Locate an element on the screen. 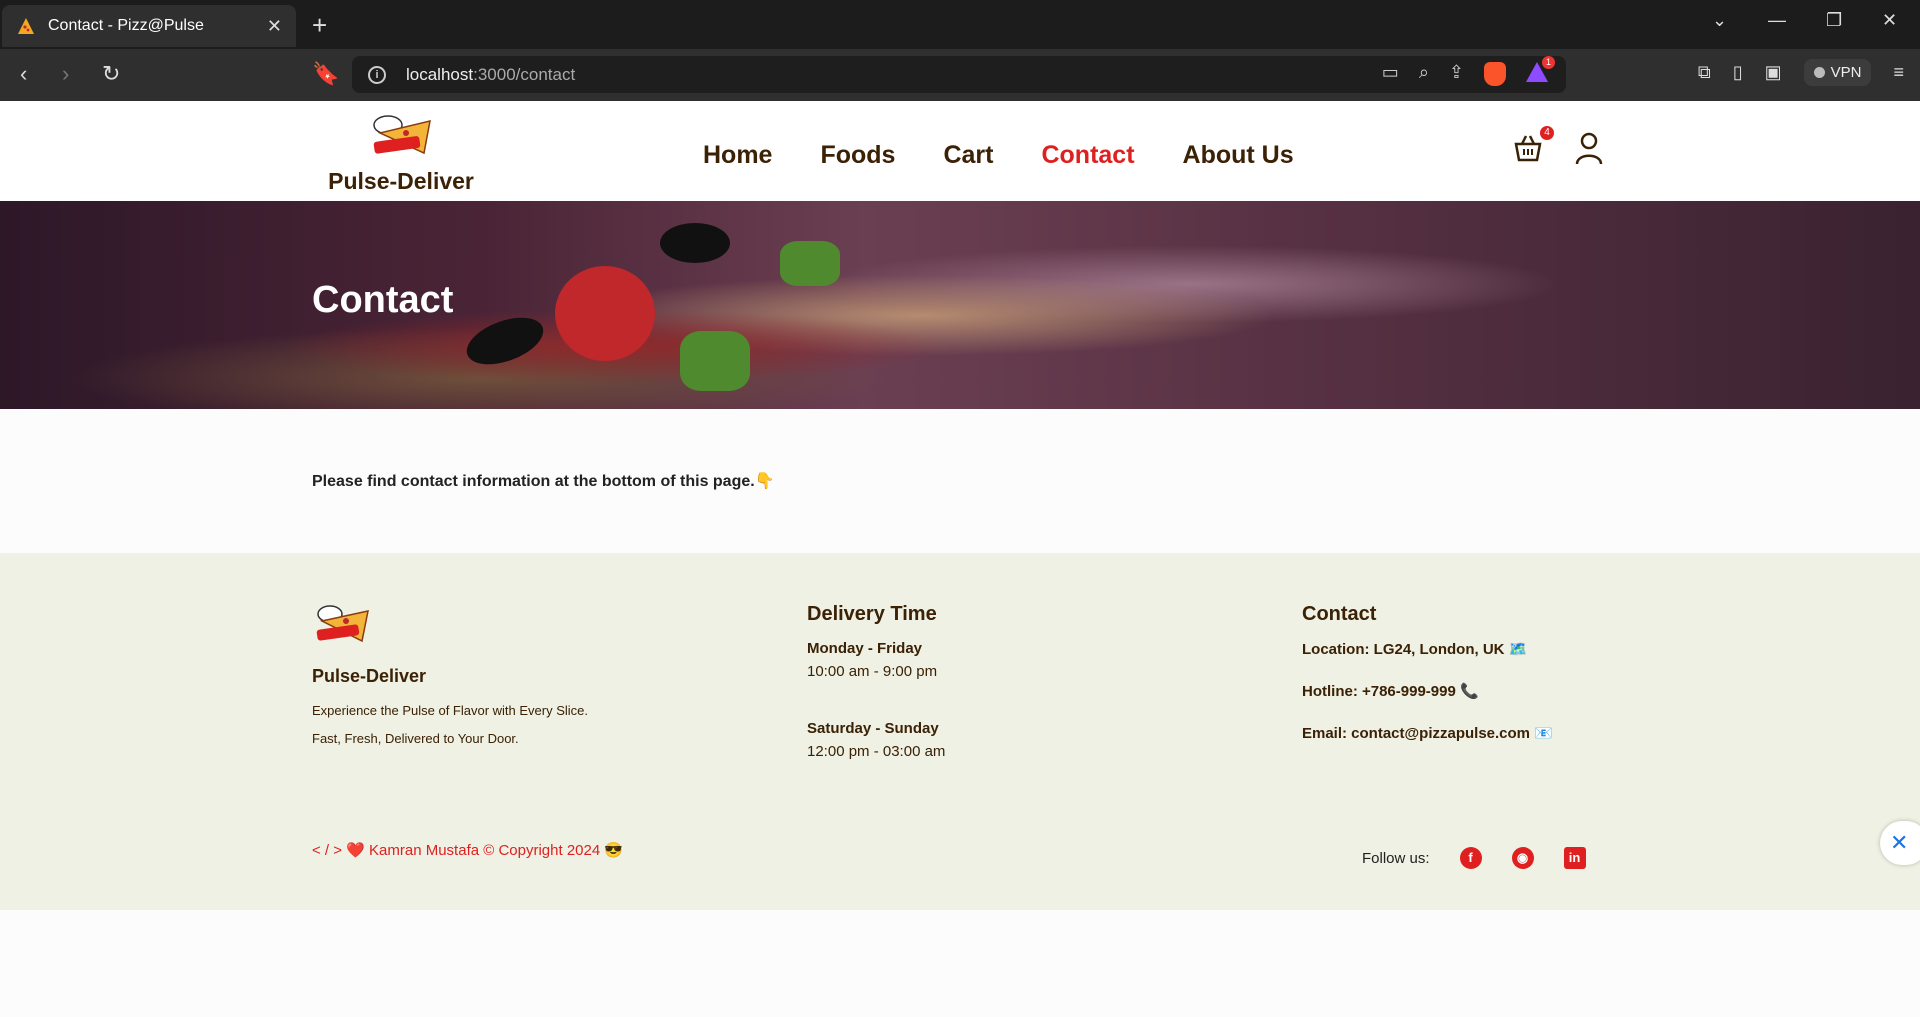 Image resolution: width=1920 pixels, height=1017 pixels. zoom-icon: ⌕ is located at coordinates (1424, 74).